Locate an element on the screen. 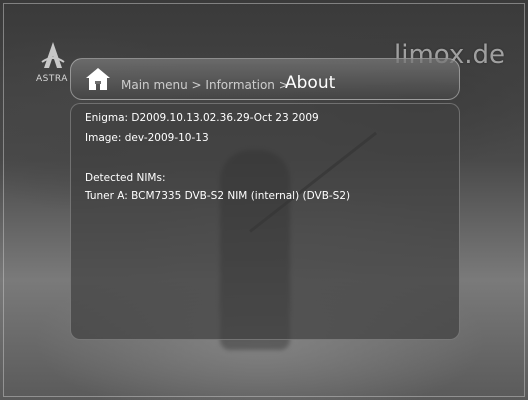  detected-nims-heading: Detected NIMs: is located at coordinates (125, 178).